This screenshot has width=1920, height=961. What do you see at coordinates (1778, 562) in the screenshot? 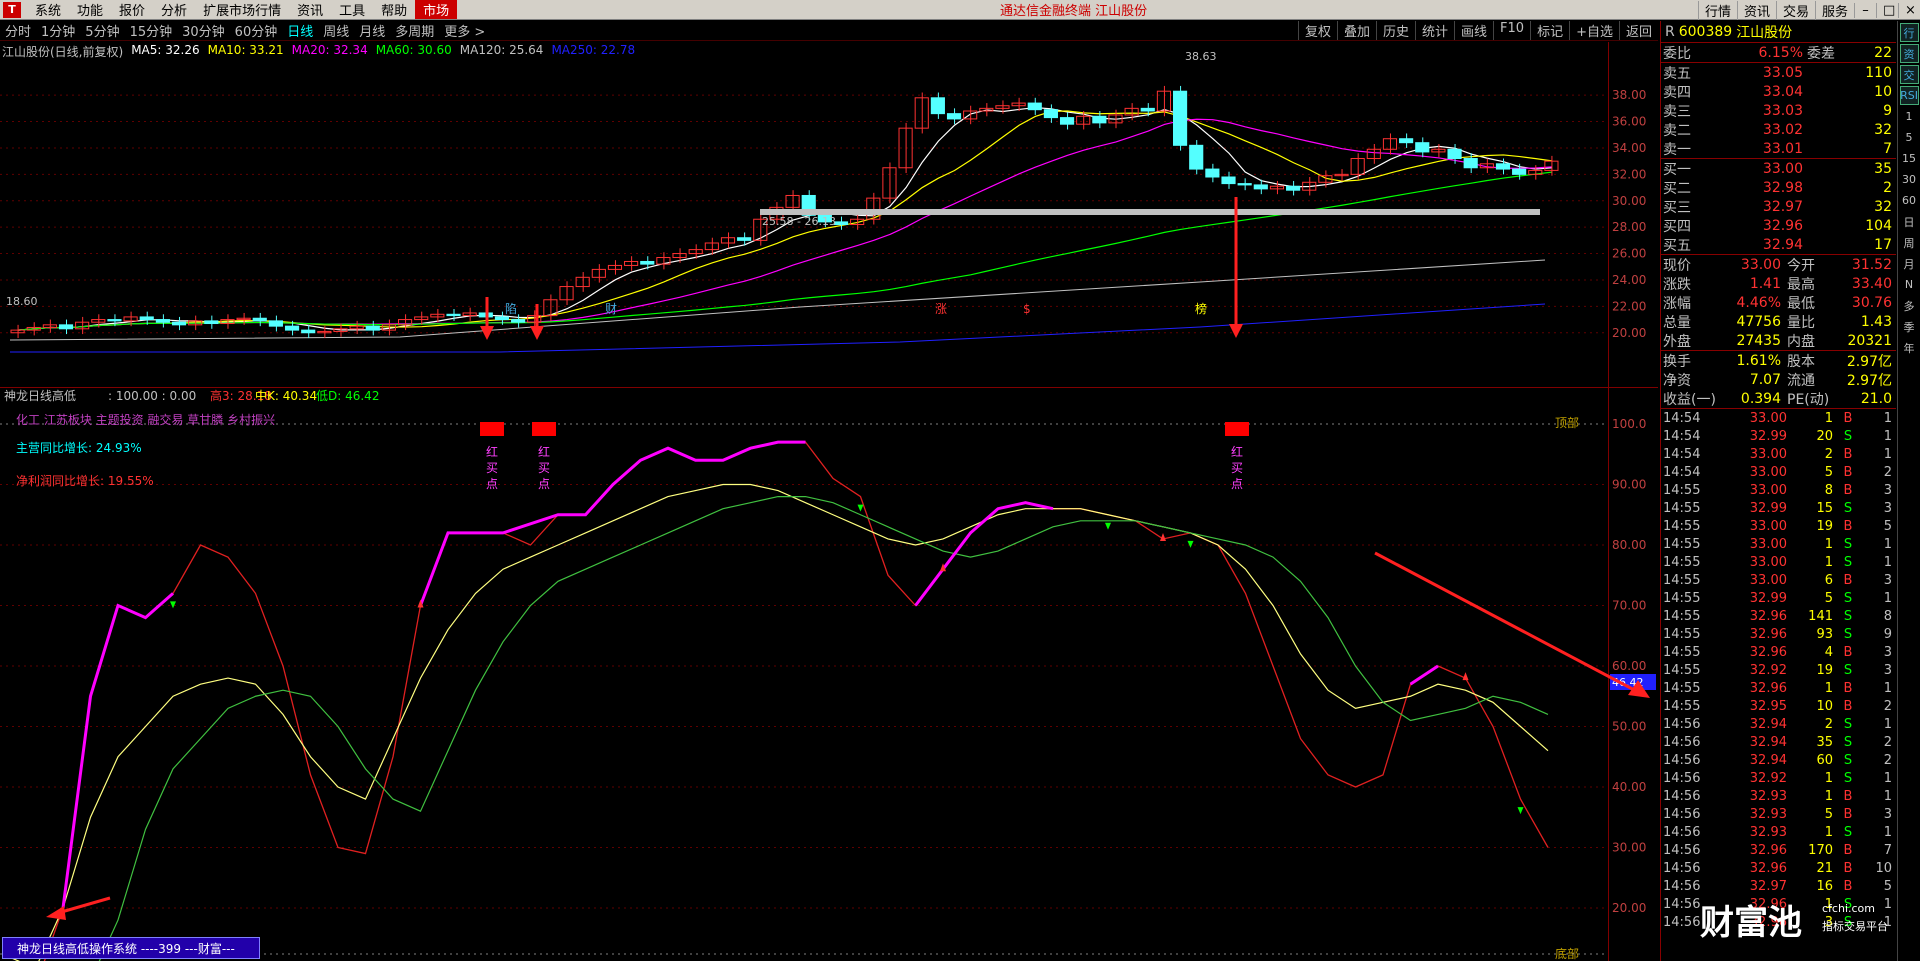
I see `tick-row: 14:55 33.00 1 S 1` at bounding box center [1778, 562].